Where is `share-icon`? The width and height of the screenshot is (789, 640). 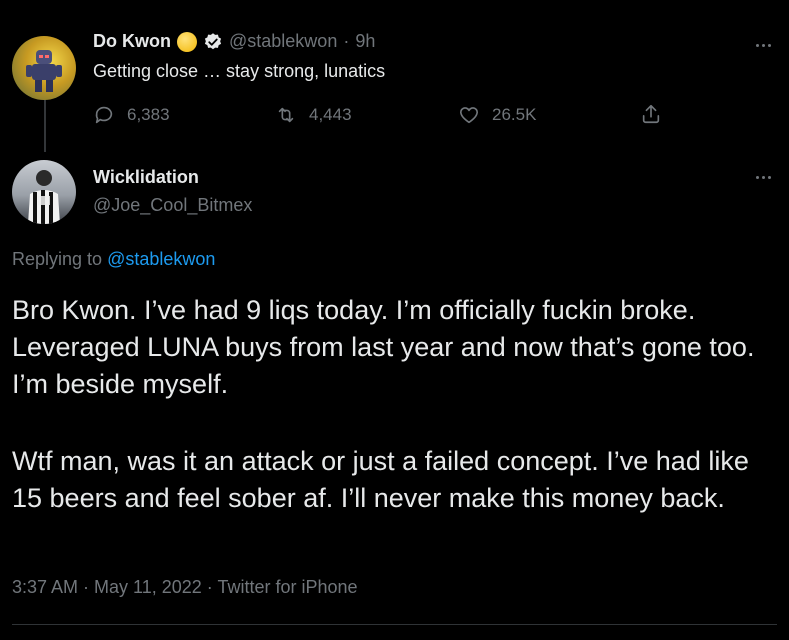 share-icon is located at coordinates (651, 114).